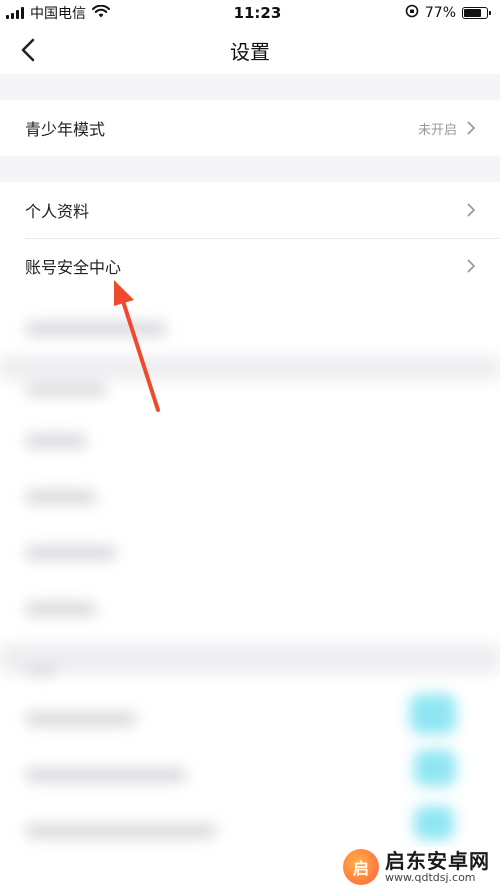  What do you see at coordinates (430, 877) in the screenshot?
I see `watermark-url: www.qdtdsj.com` at bounding box center [430, 877].